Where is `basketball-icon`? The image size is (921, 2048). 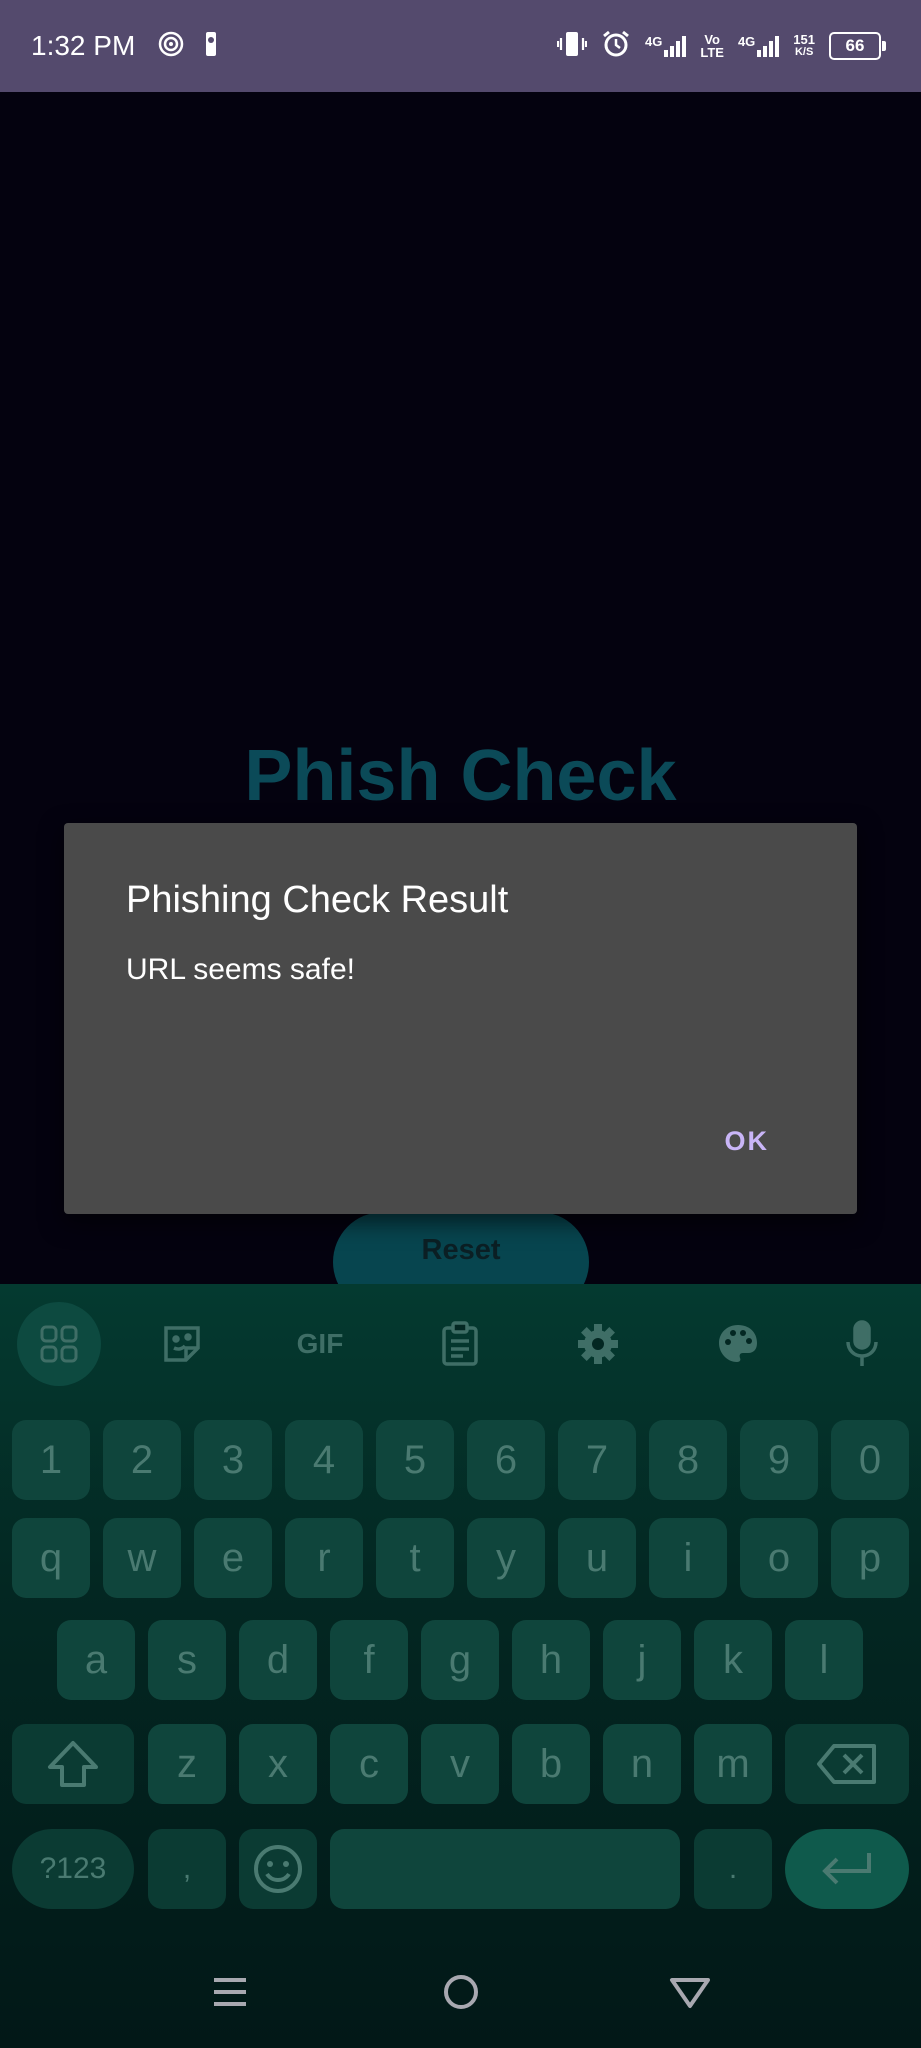
basketball-icon is located at coordinates (216, 44).